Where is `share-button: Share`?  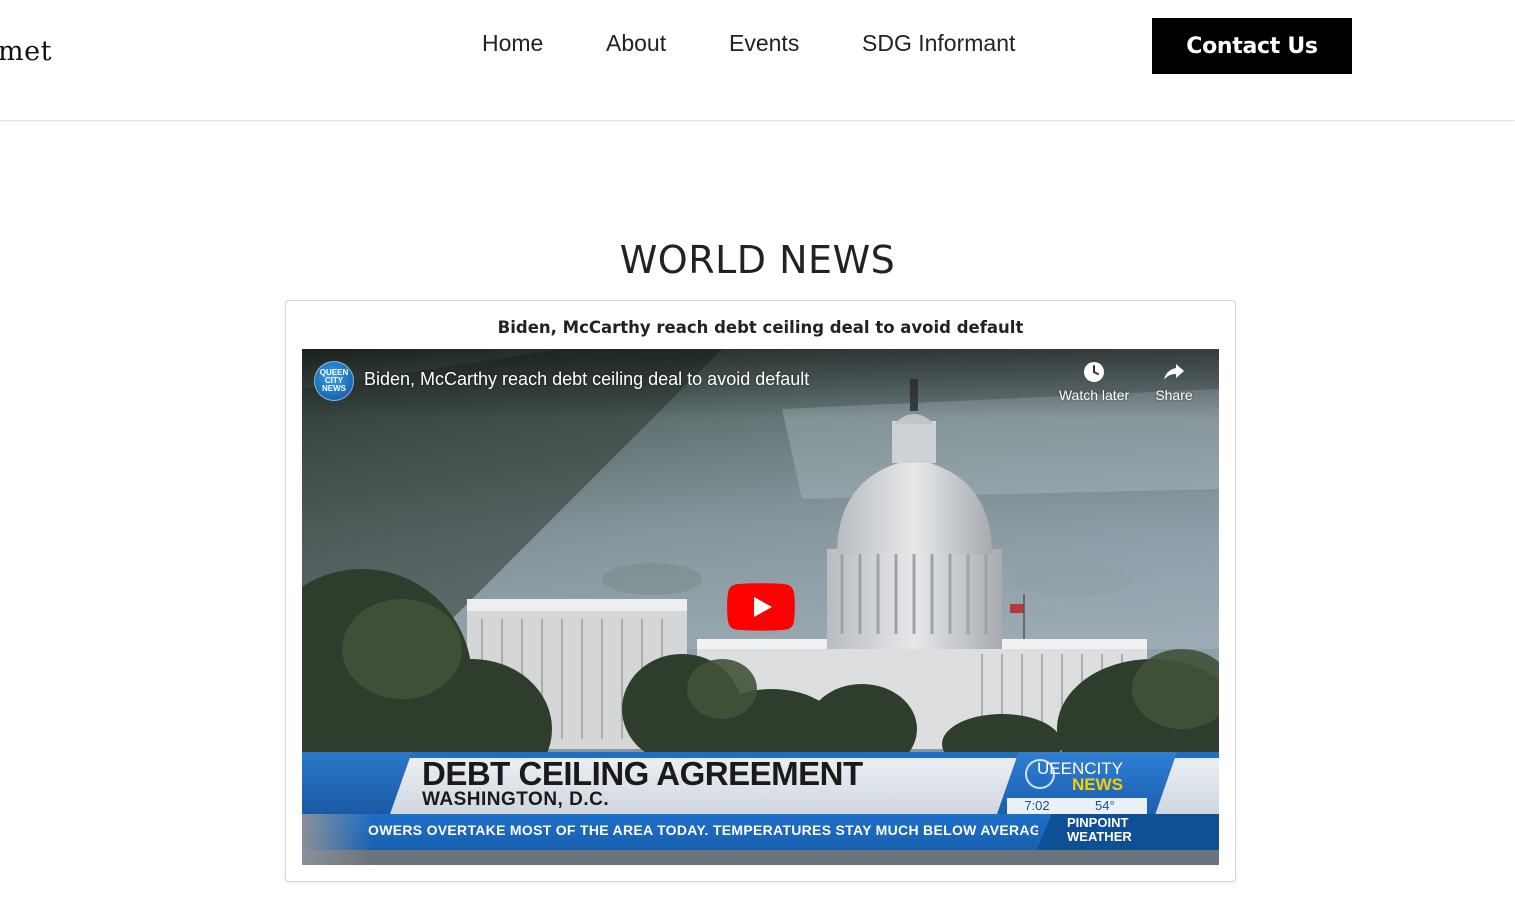
share-button: Share is located at coordinates (1174, 382).